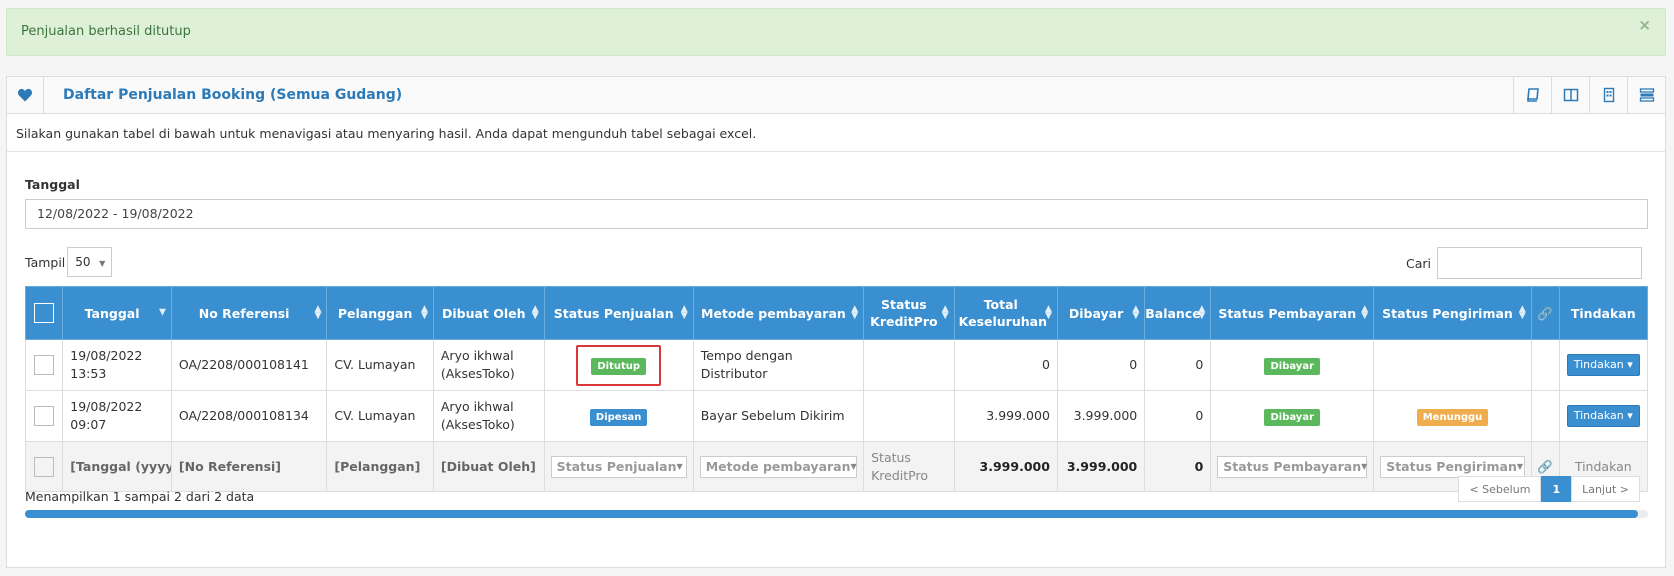  Describe the element at coordinates (909, 416) in the screenshot. I see `cell-kreditpro` at that location.